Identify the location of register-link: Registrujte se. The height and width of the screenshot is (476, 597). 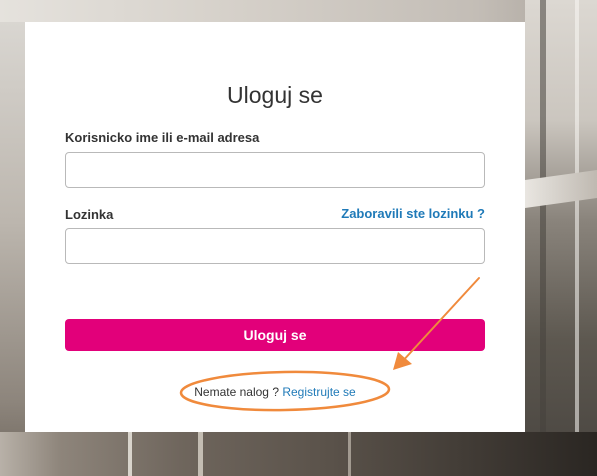
(318, 392).